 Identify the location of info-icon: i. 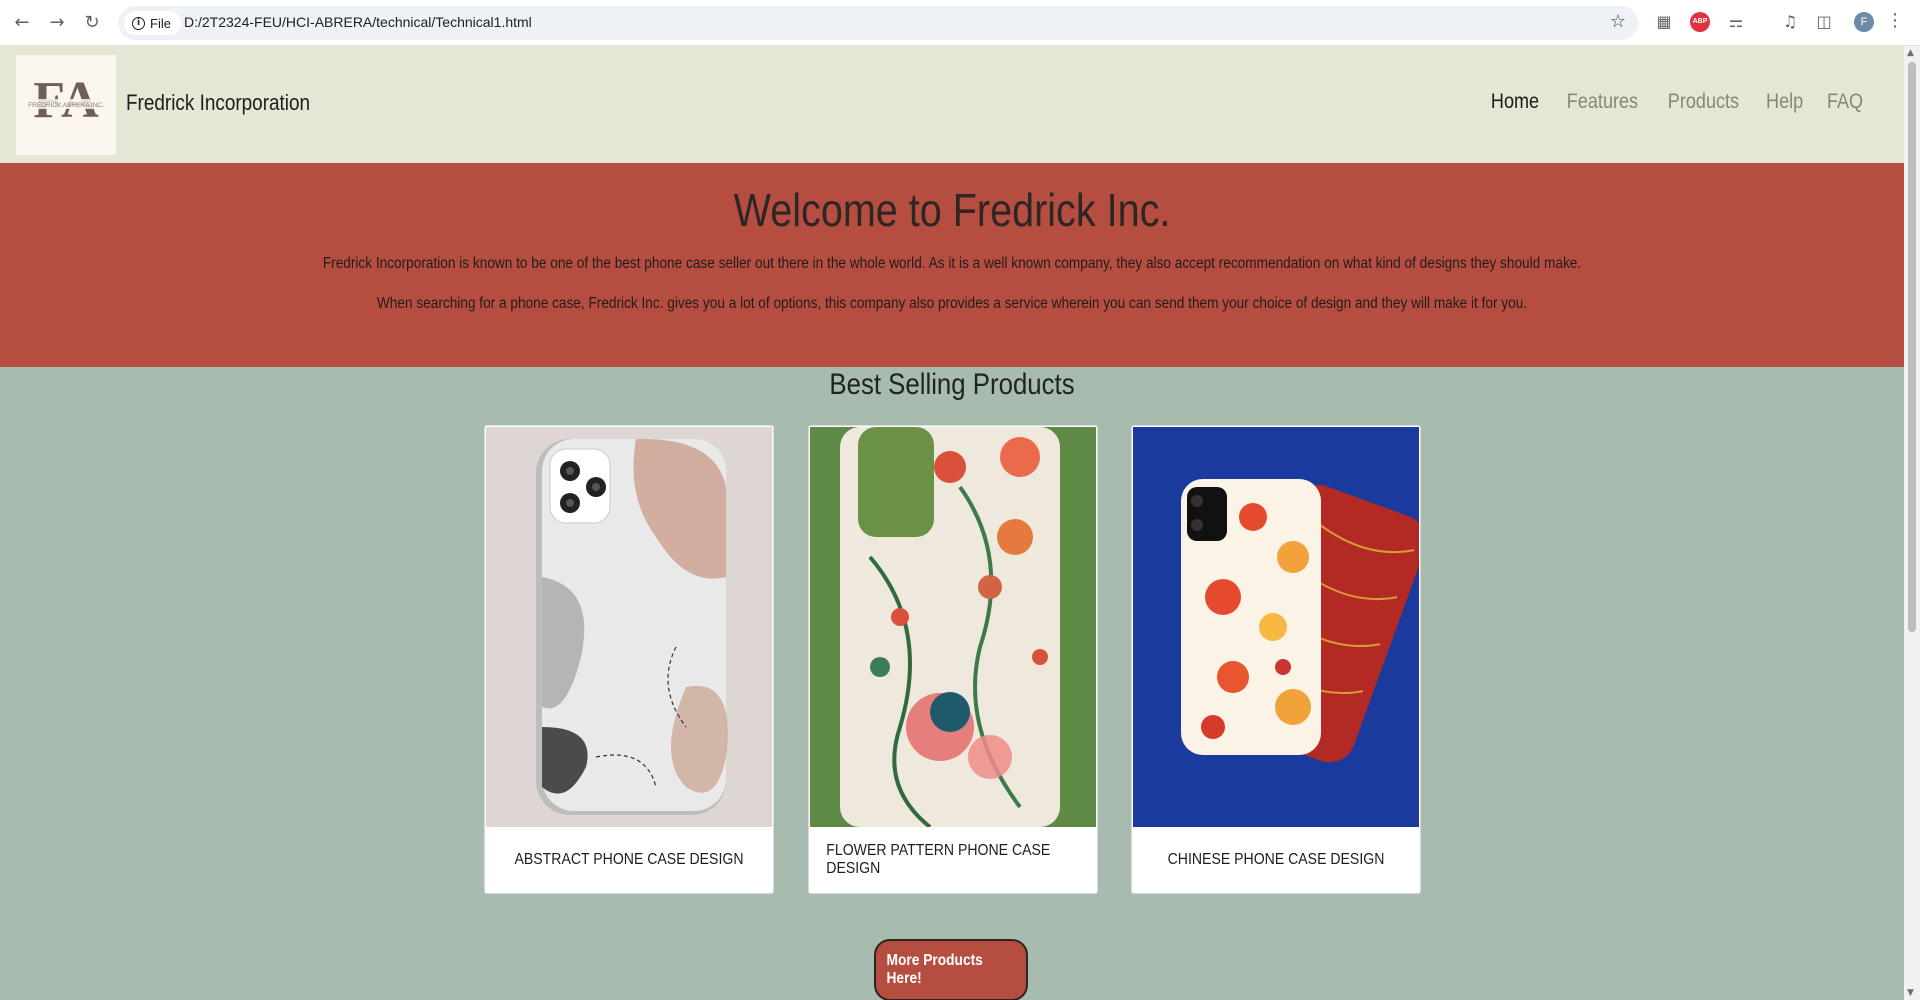
(138, 23).